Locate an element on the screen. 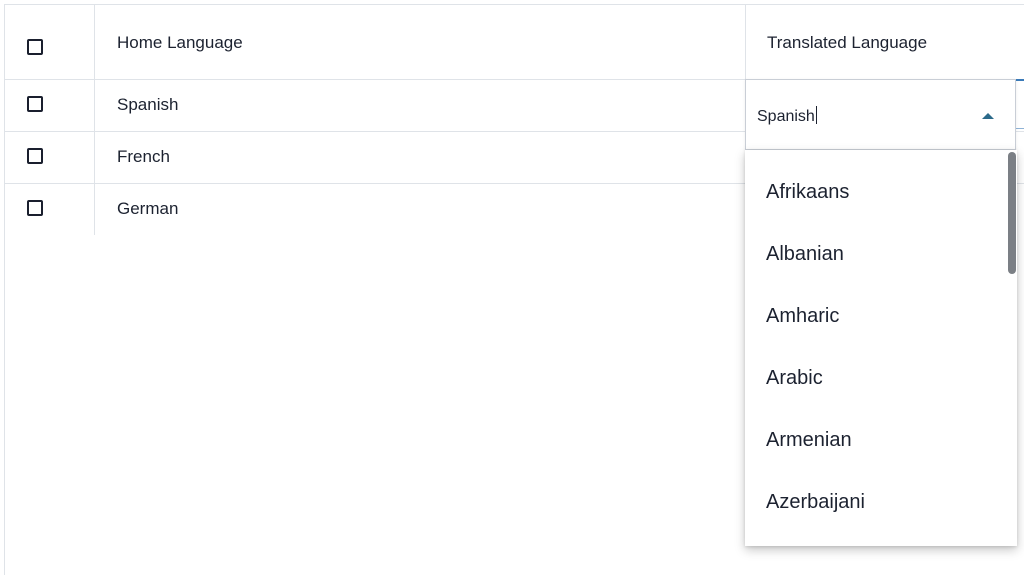  text-cursor is located at coordinates (816, 115).